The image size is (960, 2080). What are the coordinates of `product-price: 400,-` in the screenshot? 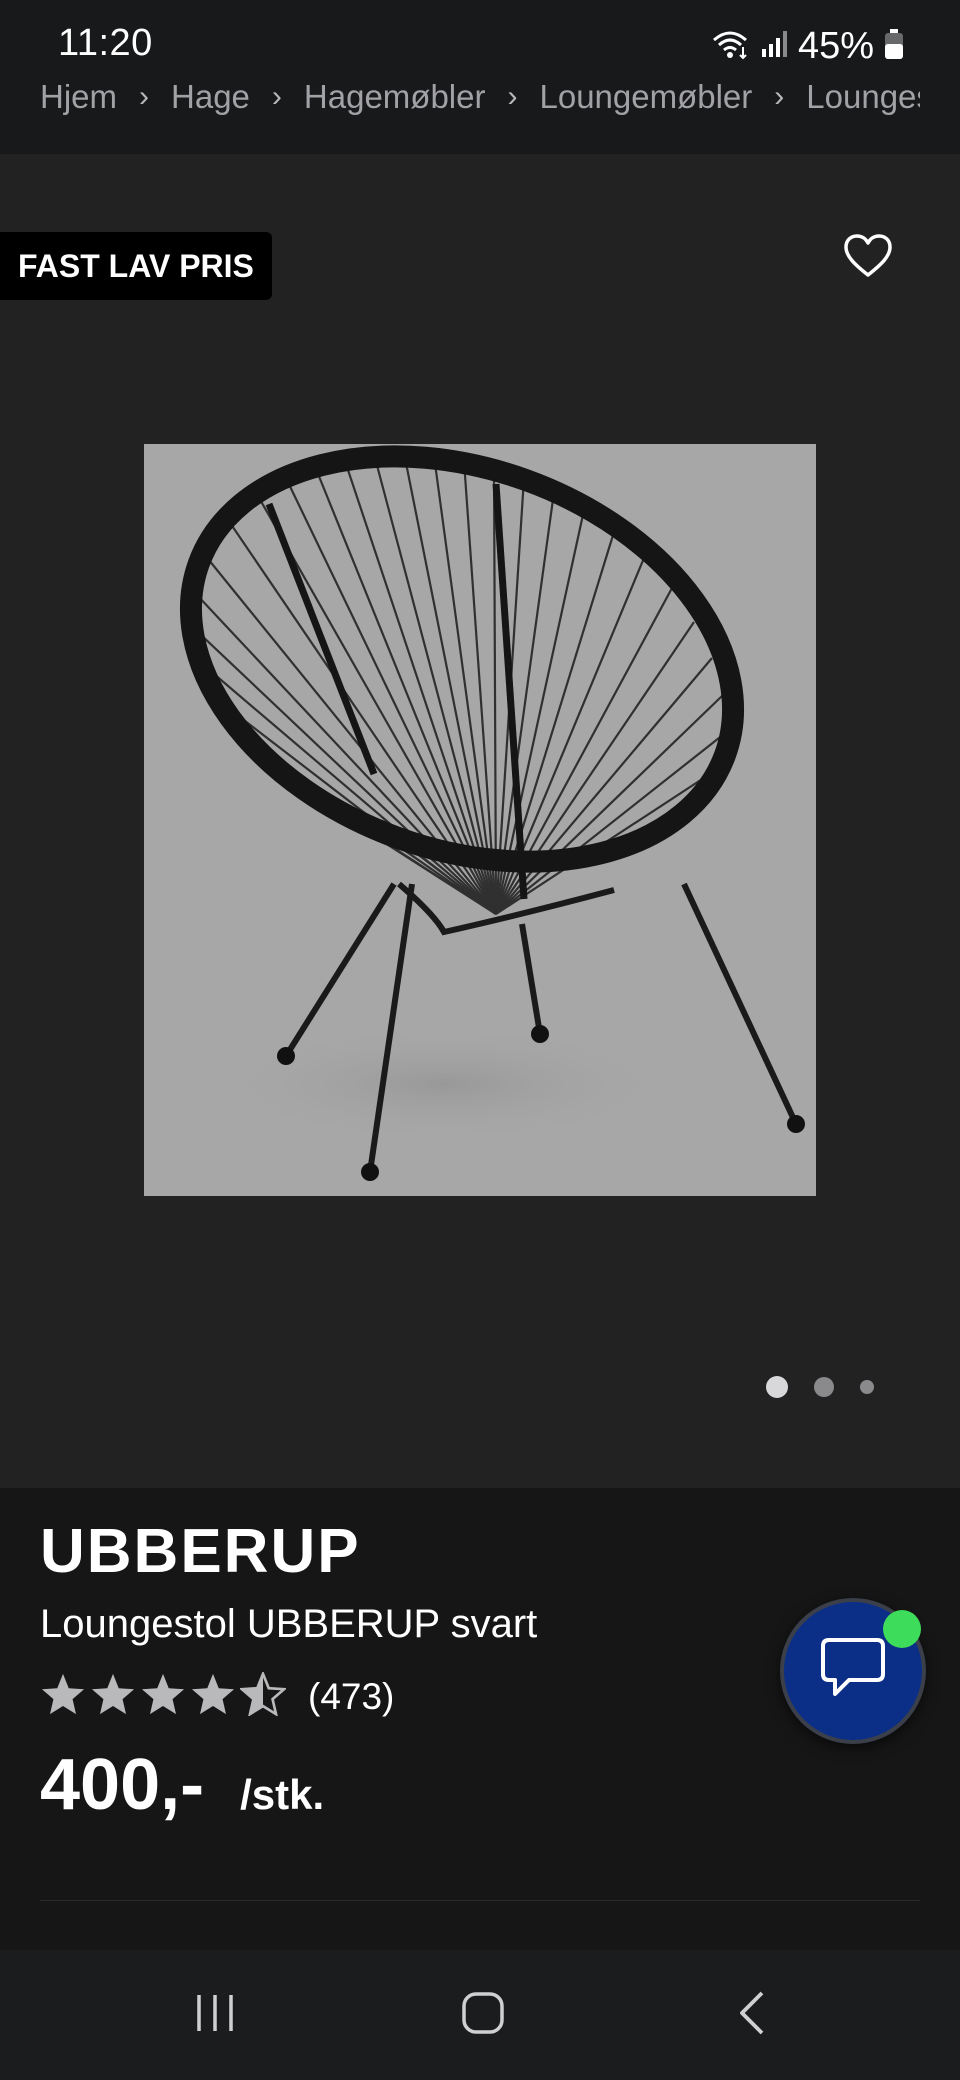 It's located at (122, 1785).